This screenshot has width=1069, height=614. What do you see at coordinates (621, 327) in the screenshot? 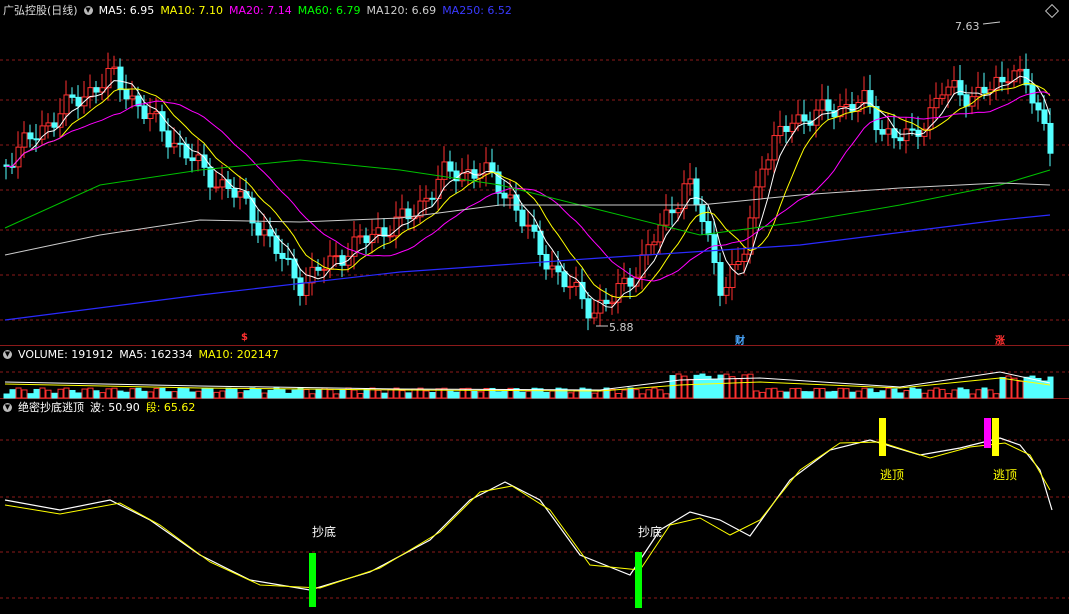
I see `low-price-label: 5.88` at bounding box center [621, 327].